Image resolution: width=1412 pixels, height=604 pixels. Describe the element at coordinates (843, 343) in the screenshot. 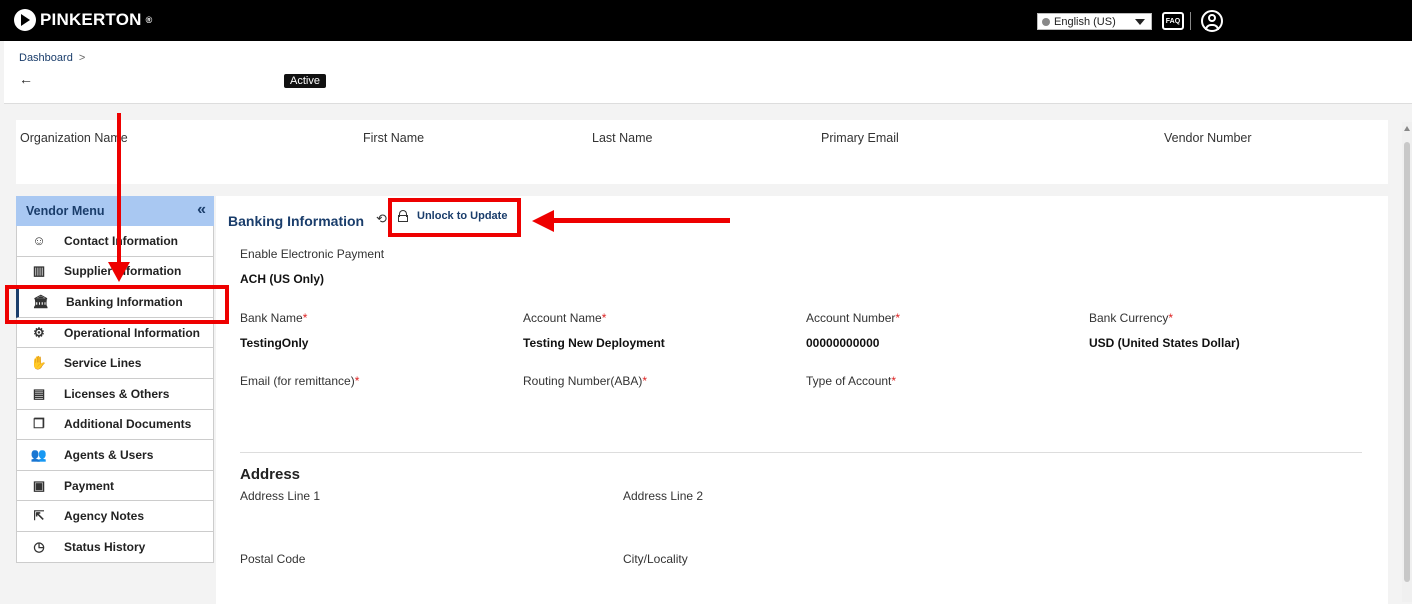

I see `account-number-value: 00000000000` at that location.